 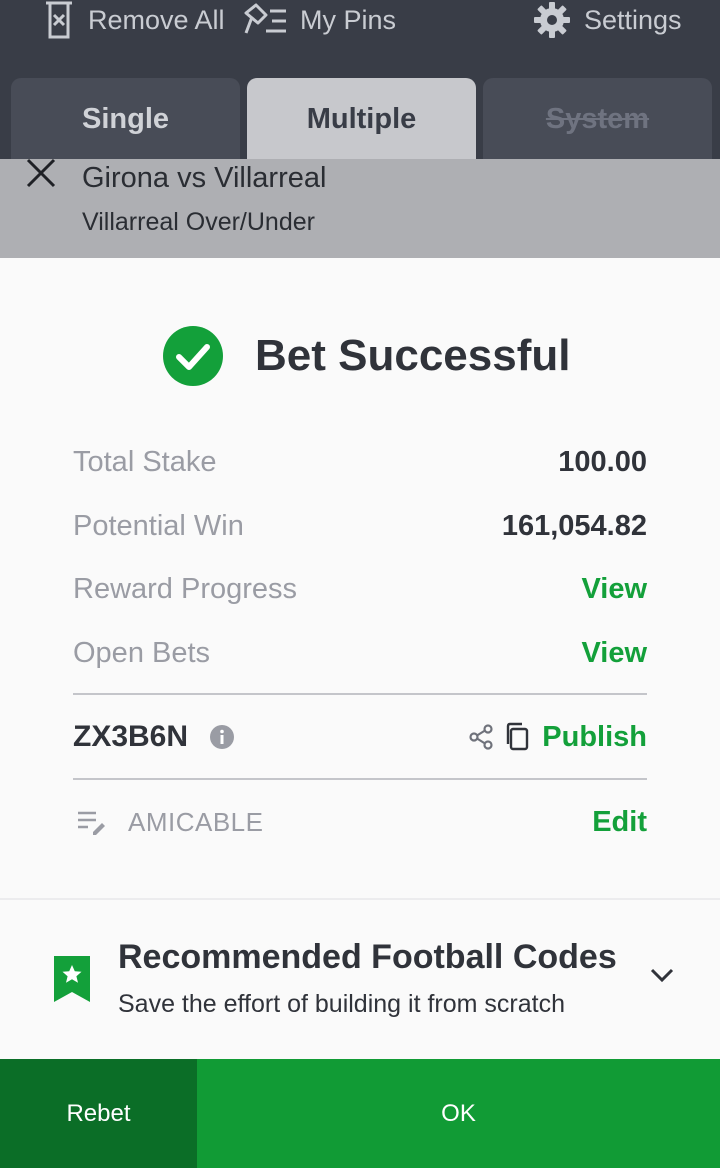 What do you see at coordinates (142, 652) in the screenshot?
I see `open-bets-label: Open Bets` at bounding box center [142, 652].